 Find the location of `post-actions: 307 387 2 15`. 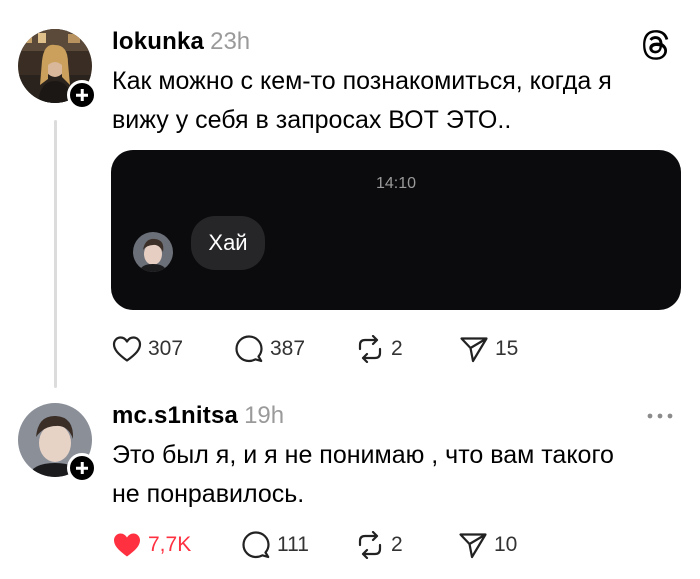

post-actions: 307 387 2 15 is located at coordinates (325, 349).